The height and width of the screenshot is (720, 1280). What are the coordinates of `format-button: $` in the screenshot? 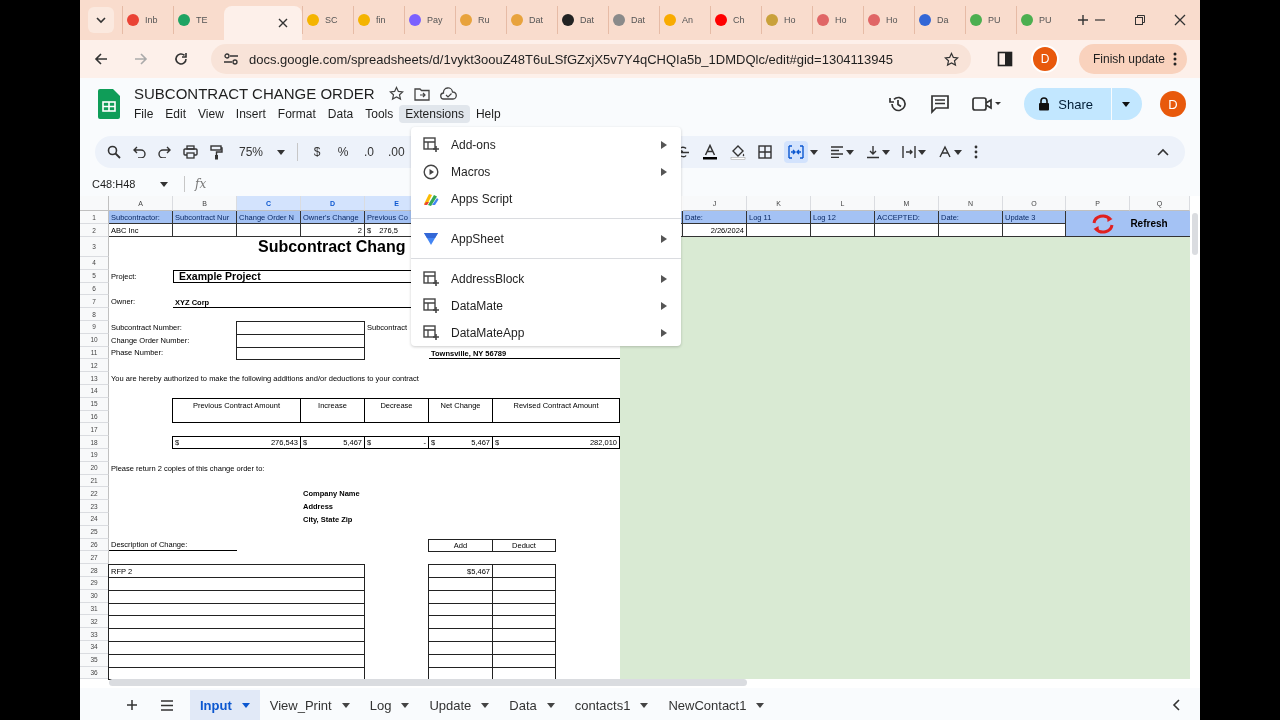 It's located at (317, 152).